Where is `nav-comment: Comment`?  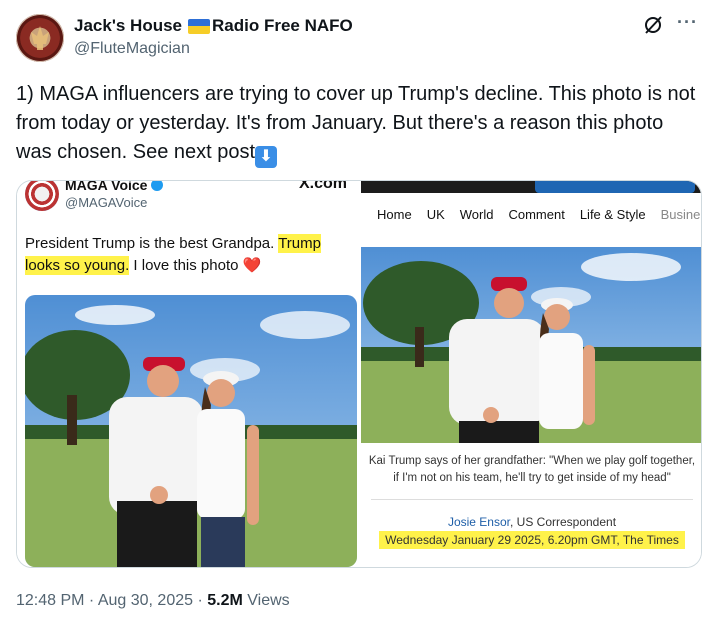
nav-comment: Comment is located at coordinates (536, 214).